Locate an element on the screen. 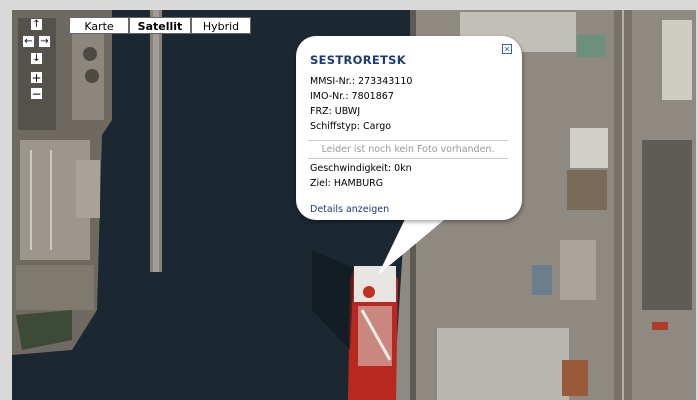  map-type-karte-button: Karte is located at coordinates (99, 25).